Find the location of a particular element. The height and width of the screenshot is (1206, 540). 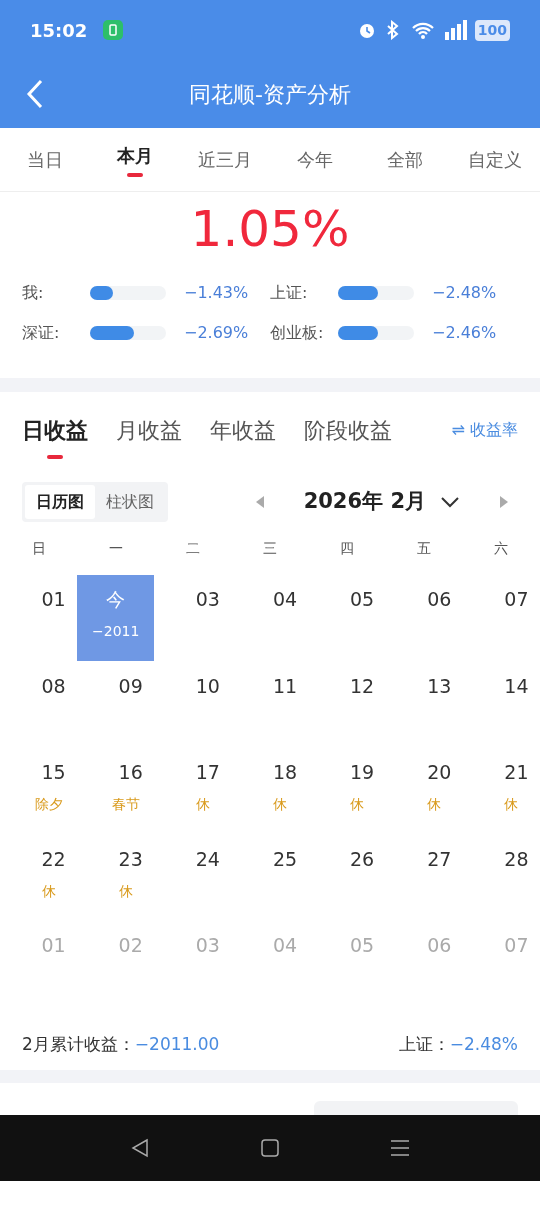

period-tab: 本月 is located at coordinates (135, 159).